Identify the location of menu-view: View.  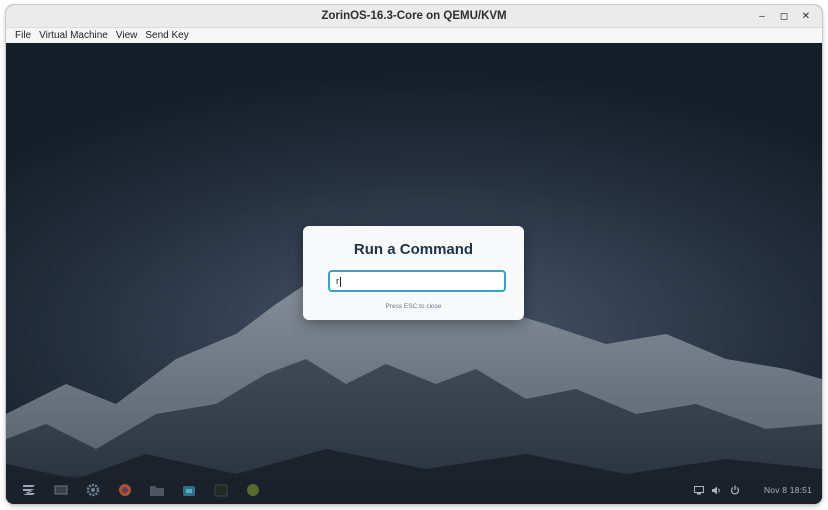
(127, 35).